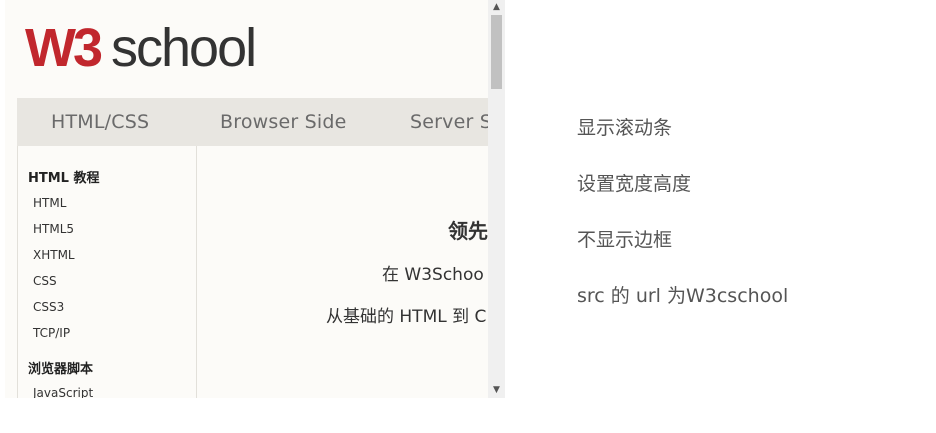 The height and width of the screenshot is (433, 936). Describe the element at coordinates (183, 46) in the screenshot. I see `svg-text: school` at that location.